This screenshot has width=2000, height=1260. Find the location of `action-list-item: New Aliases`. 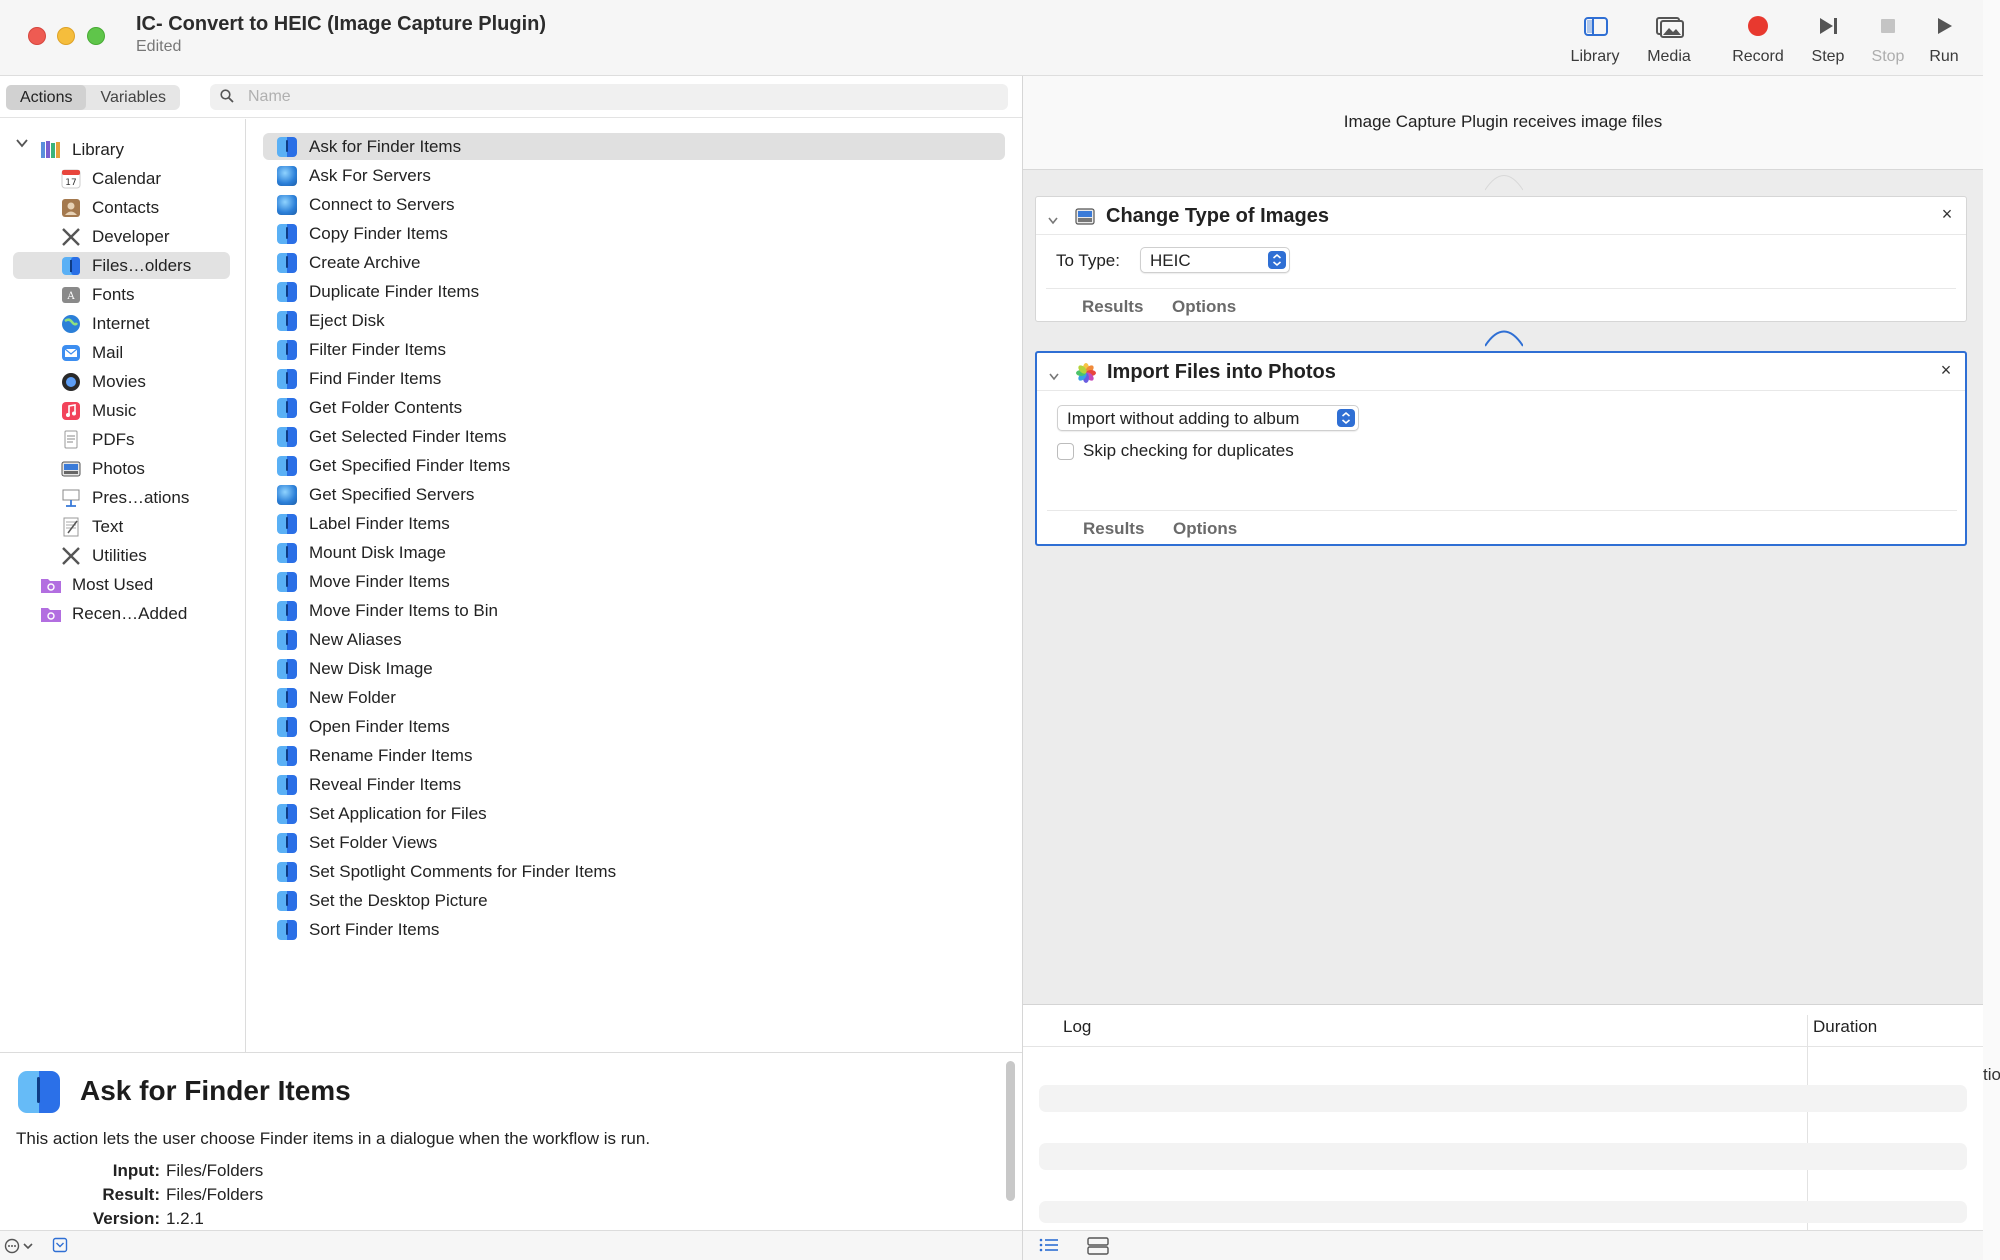

action-list-item: New Aliases is located at coordinates (634, 639).